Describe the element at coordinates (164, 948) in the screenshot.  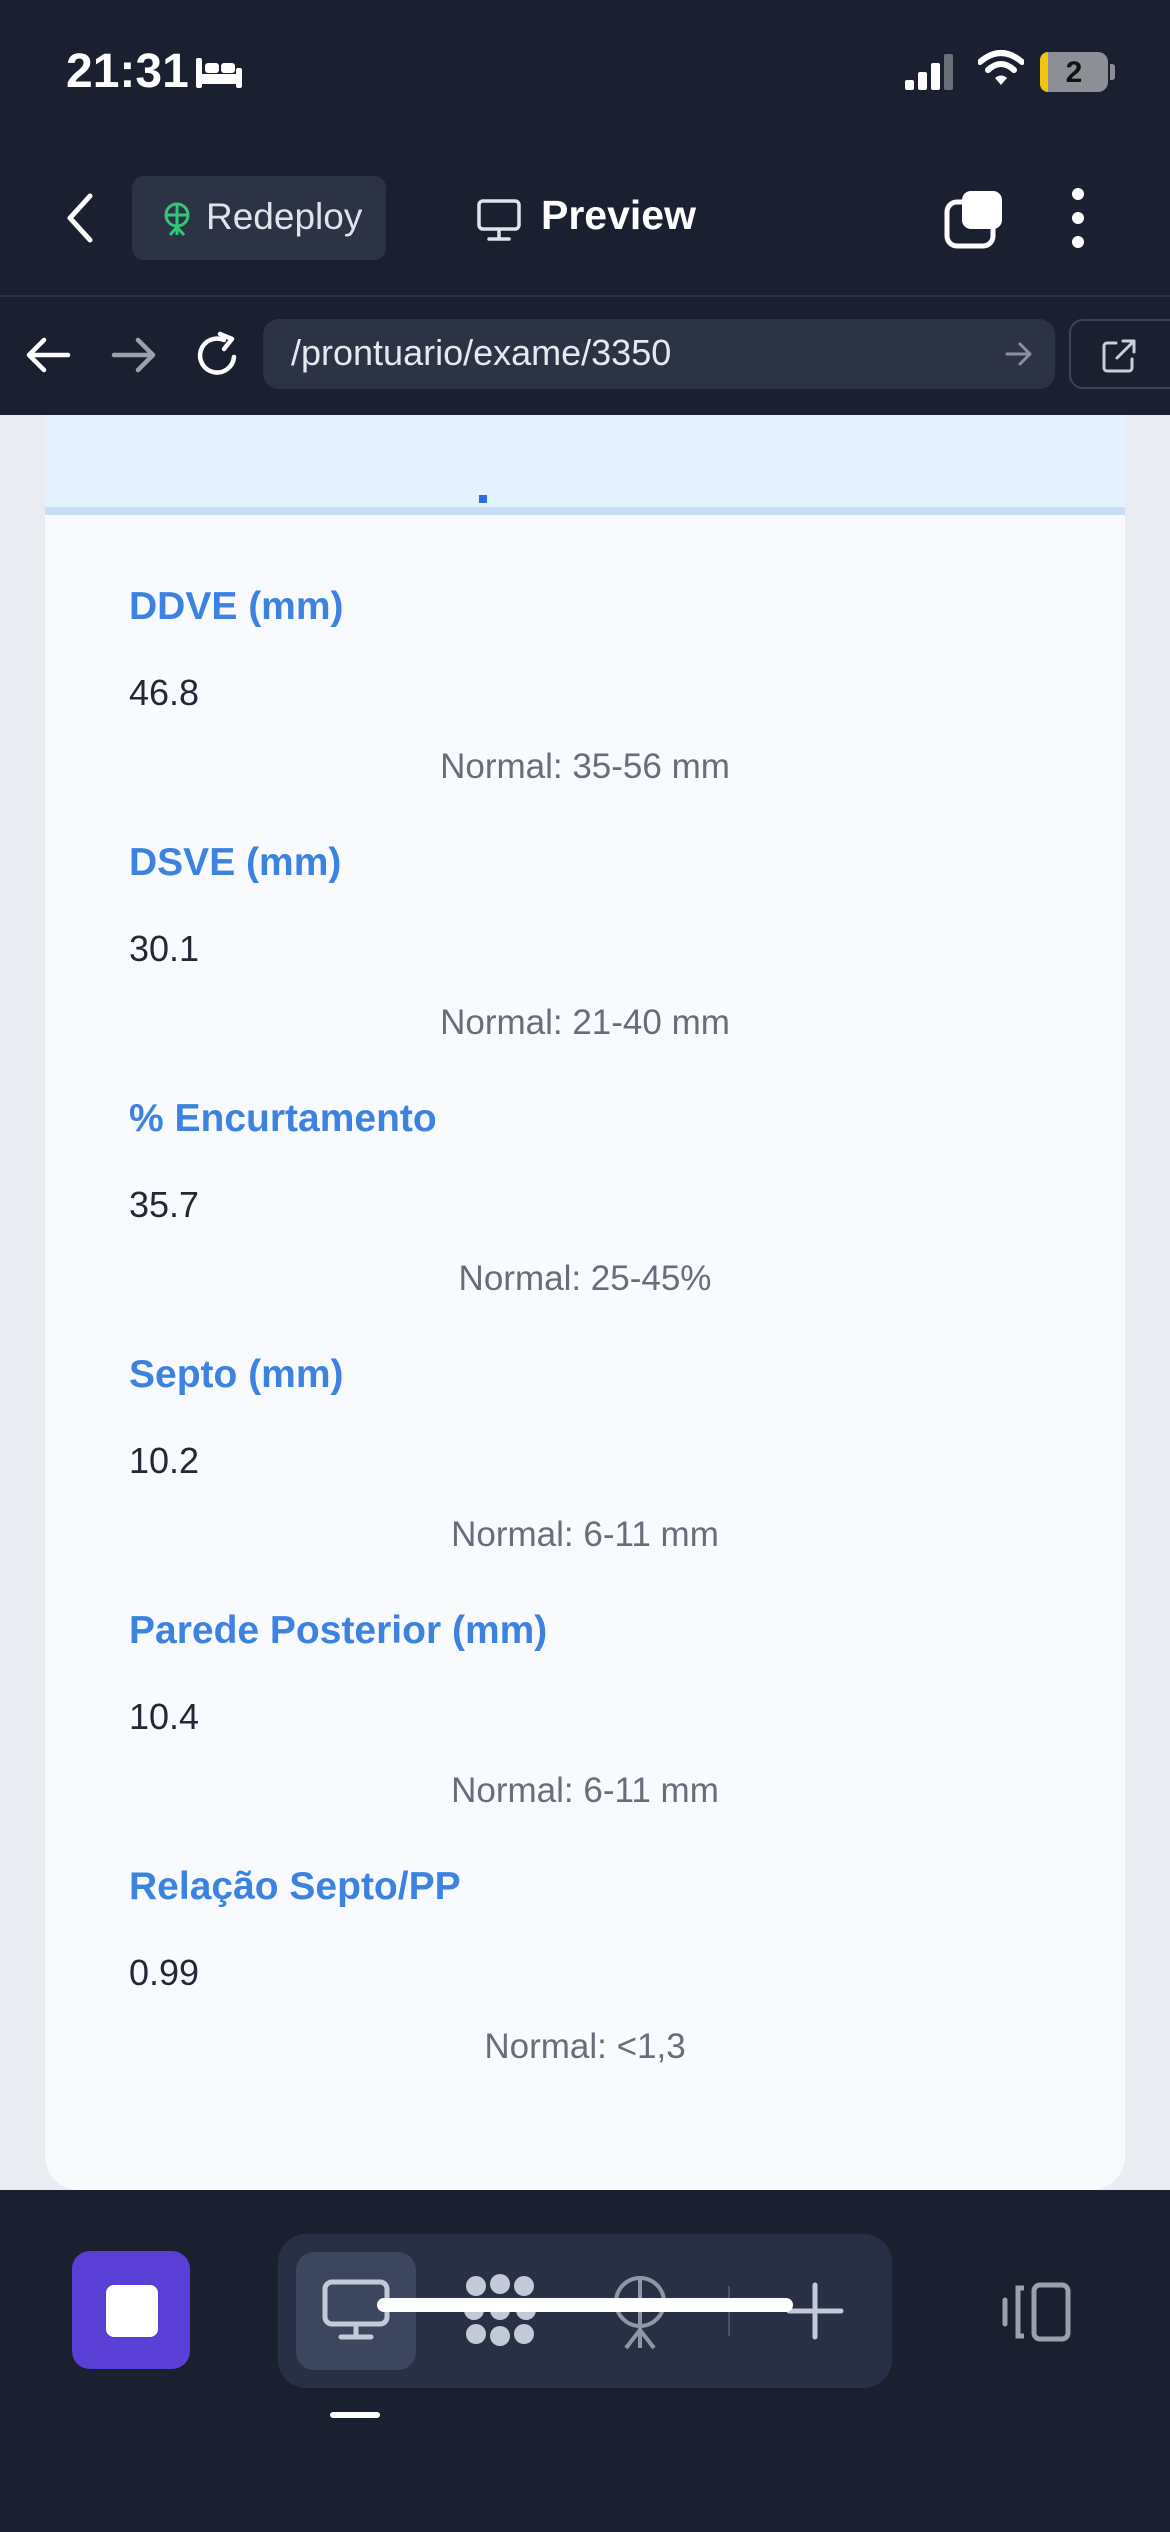
I see `measurement-value: 30.1` at that location.